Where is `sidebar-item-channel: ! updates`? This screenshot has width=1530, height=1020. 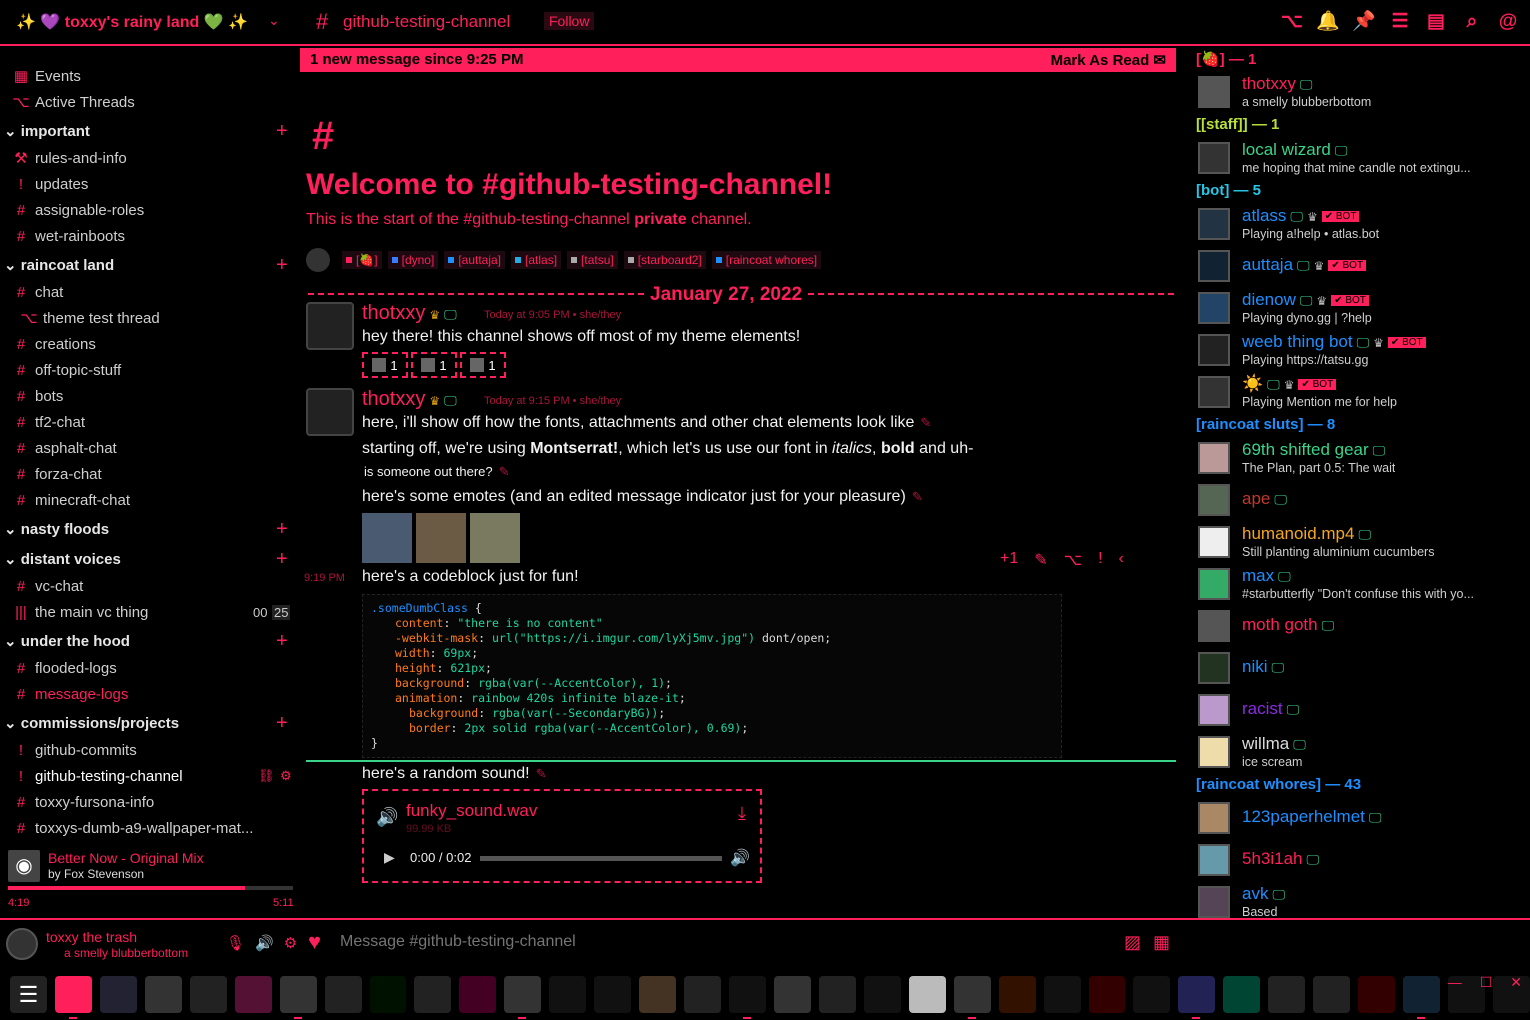 sidebar-item-channel: ! updates is located at coordinates (49, 184).